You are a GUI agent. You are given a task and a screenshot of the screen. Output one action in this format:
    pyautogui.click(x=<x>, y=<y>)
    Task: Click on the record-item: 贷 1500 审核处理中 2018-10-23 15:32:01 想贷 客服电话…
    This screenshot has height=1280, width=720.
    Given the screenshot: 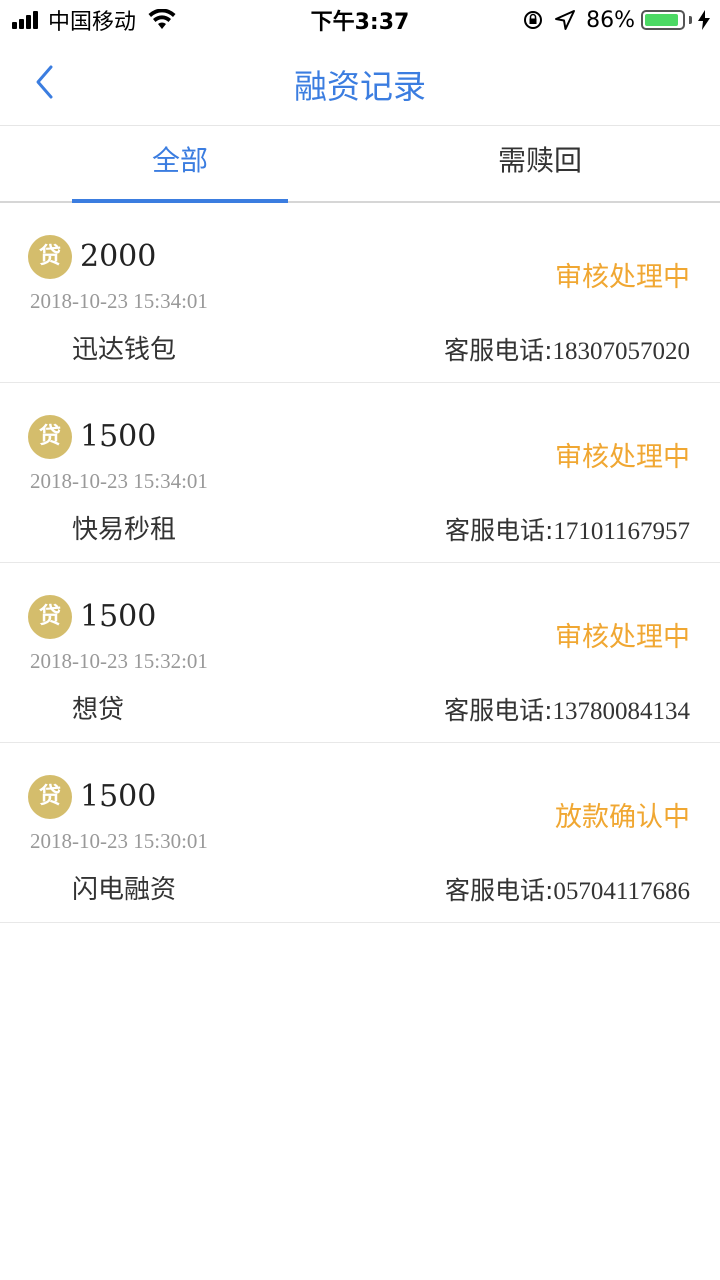 What is the action you would take?
    pyautogui.click(x=360, y=653)
    